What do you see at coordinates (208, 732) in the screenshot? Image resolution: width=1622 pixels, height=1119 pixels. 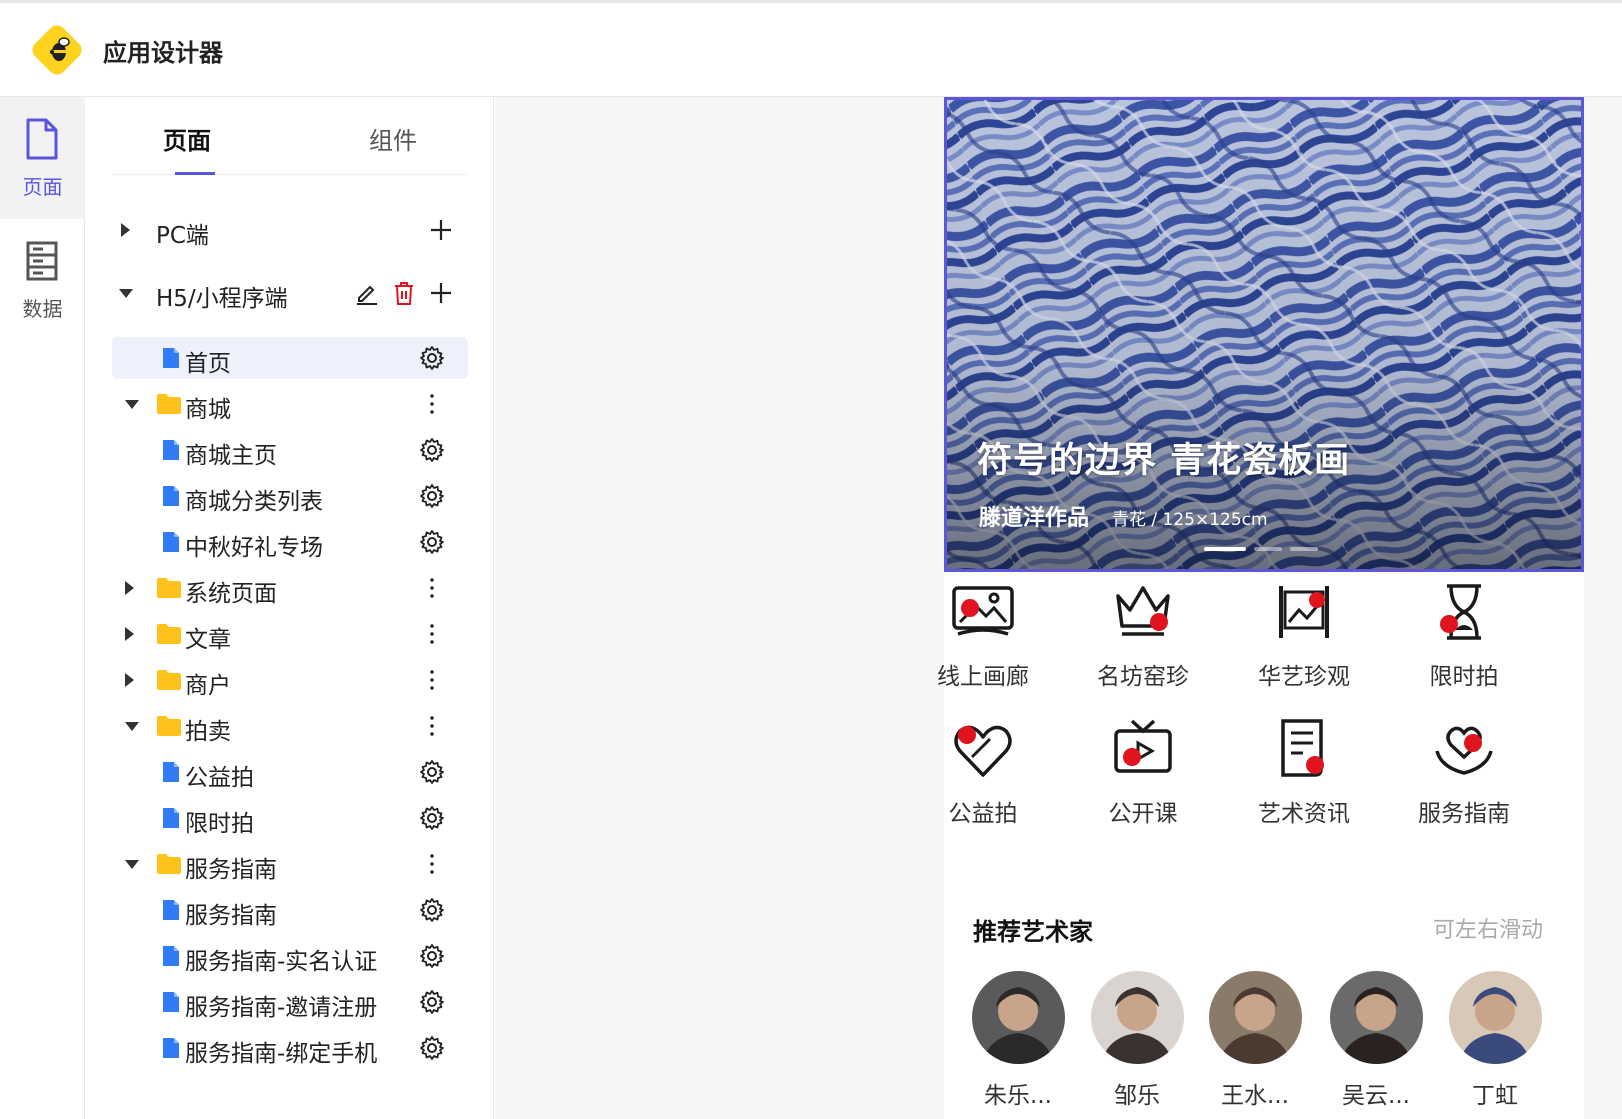 I see `tree-item-label: 拍卖` at bounding box center [208, 732].